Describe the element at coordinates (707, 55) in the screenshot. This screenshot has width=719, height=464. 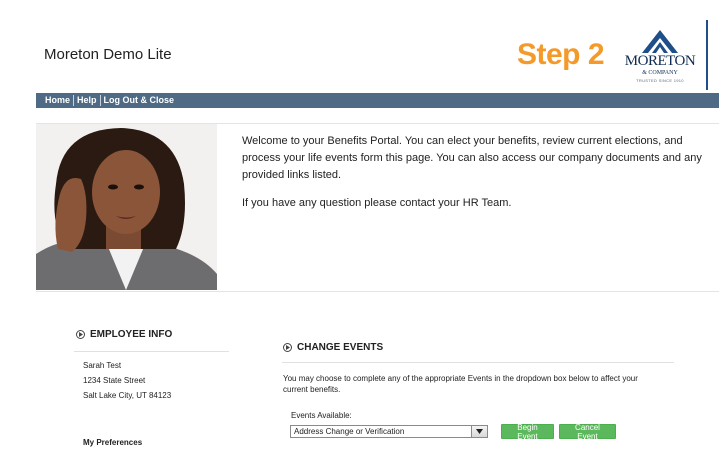
I see `header-divider` at that location.